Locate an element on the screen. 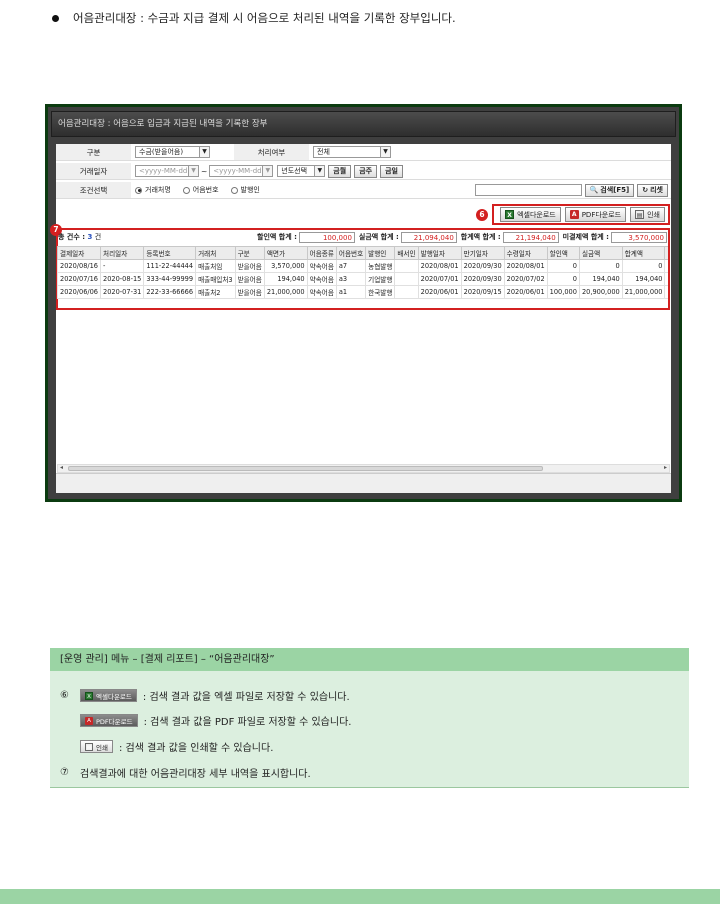 The image size is (720, 904). grid-header-cell: 합계액 is located at coordinates (643, 253).